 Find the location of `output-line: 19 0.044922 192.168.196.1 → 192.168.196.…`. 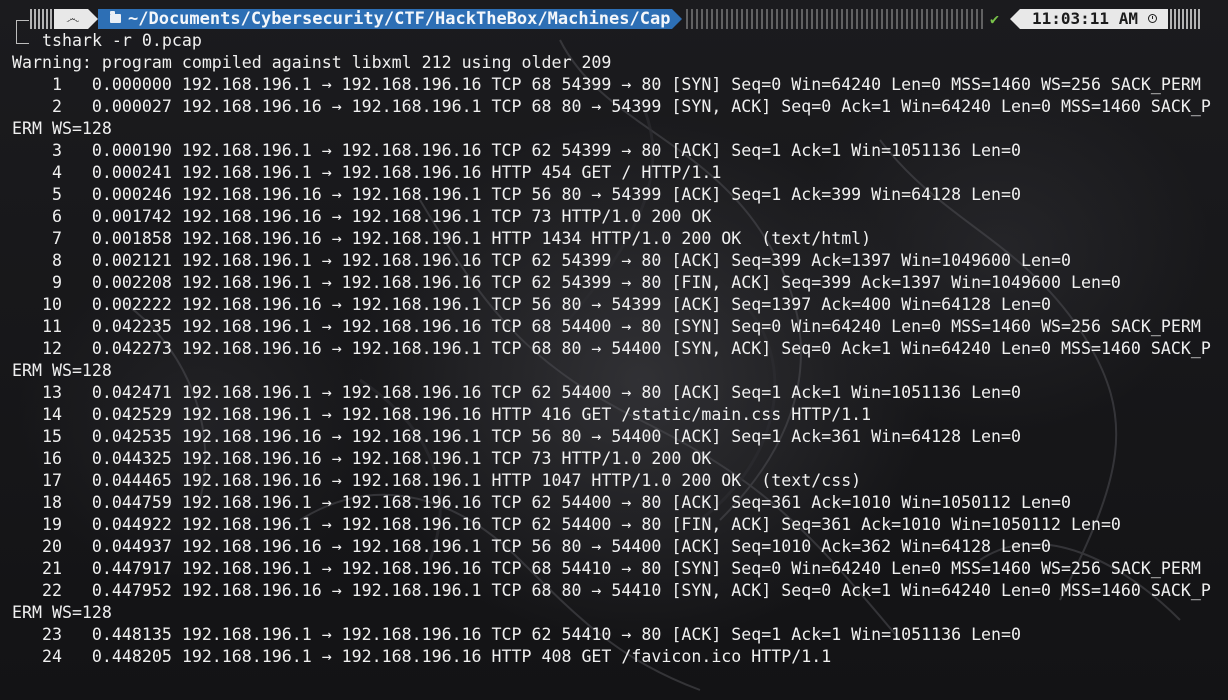

output-line: 19 0.044922 192.168.196.1 → 192.168.196.… is located at coordinates (566, 524).